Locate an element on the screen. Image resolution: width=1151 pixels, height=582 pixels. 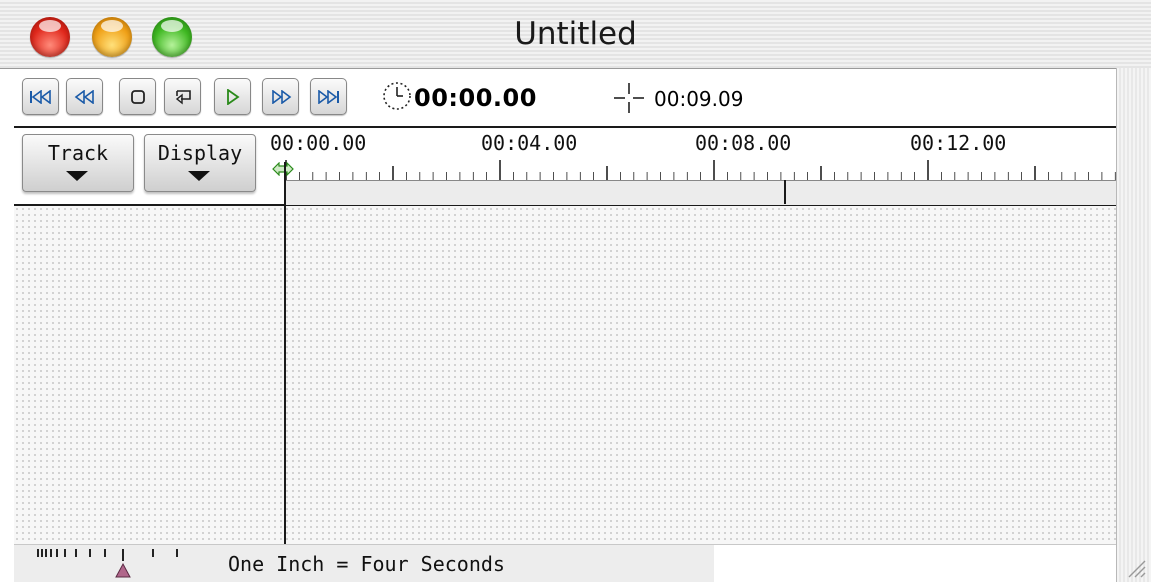
play-icon is located at coordinates (233, 96).